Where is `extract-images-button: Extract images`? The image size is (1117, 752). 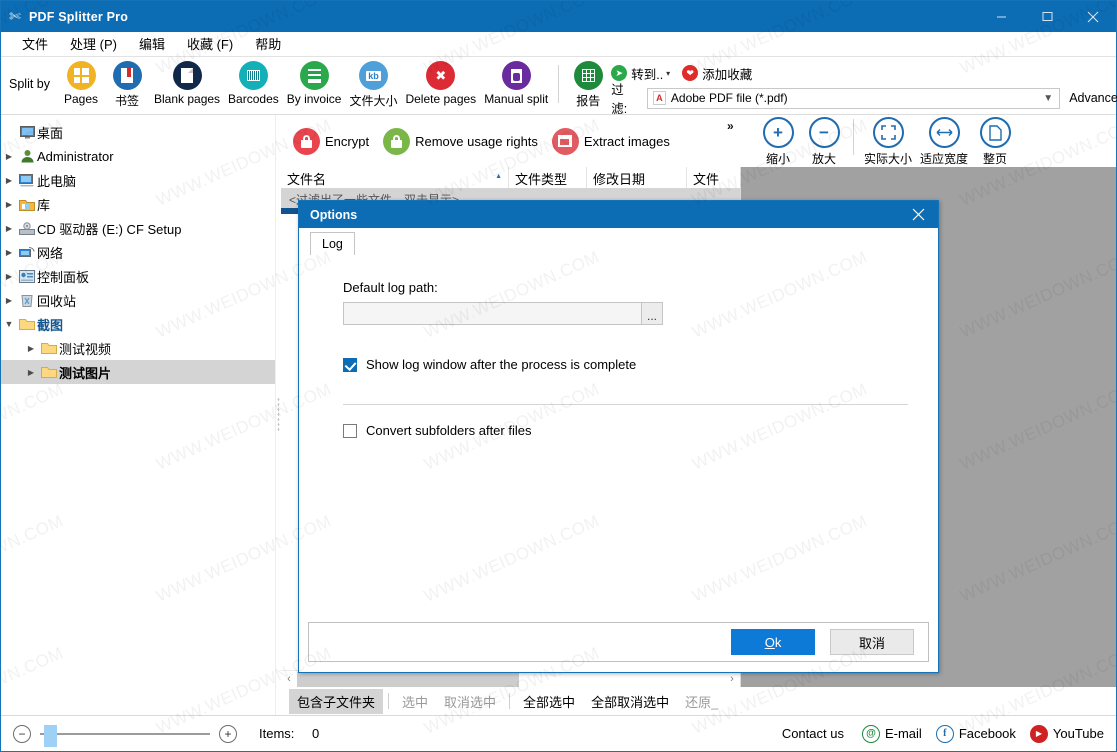 extract-images-button: Extract images is located at coordinates (610, 141).